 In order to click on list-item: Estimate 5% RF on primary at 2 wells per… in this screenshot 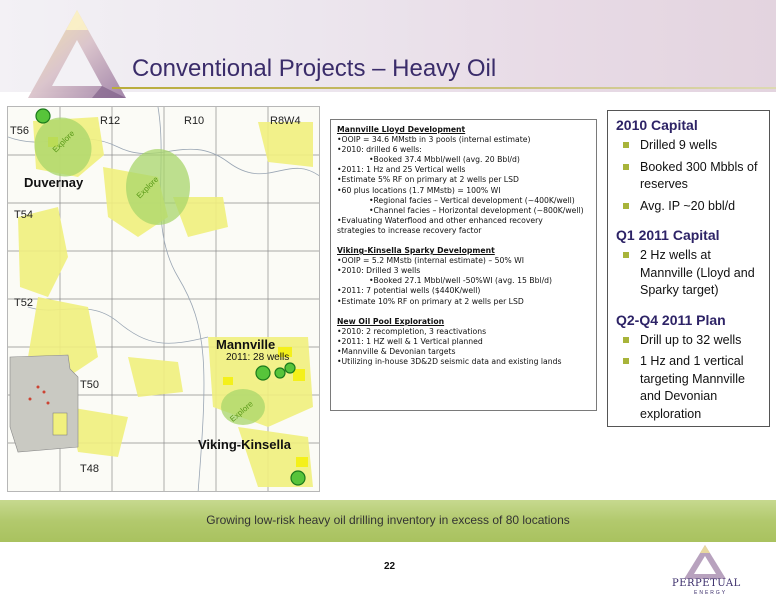, I will do `click(463, 180)`.